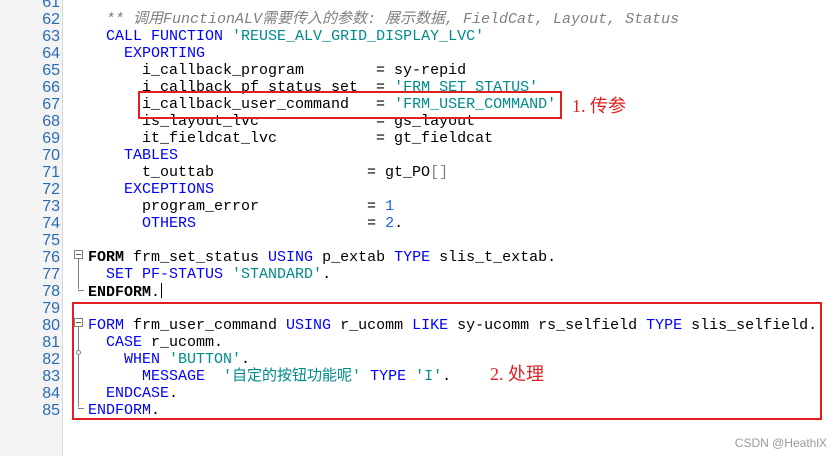 This screenshot has height=456, width=839. What do you see at coordinates (196, 257) in the screenshot?
I see `code-token: frm_set_status` at bounding box center [196, 257].